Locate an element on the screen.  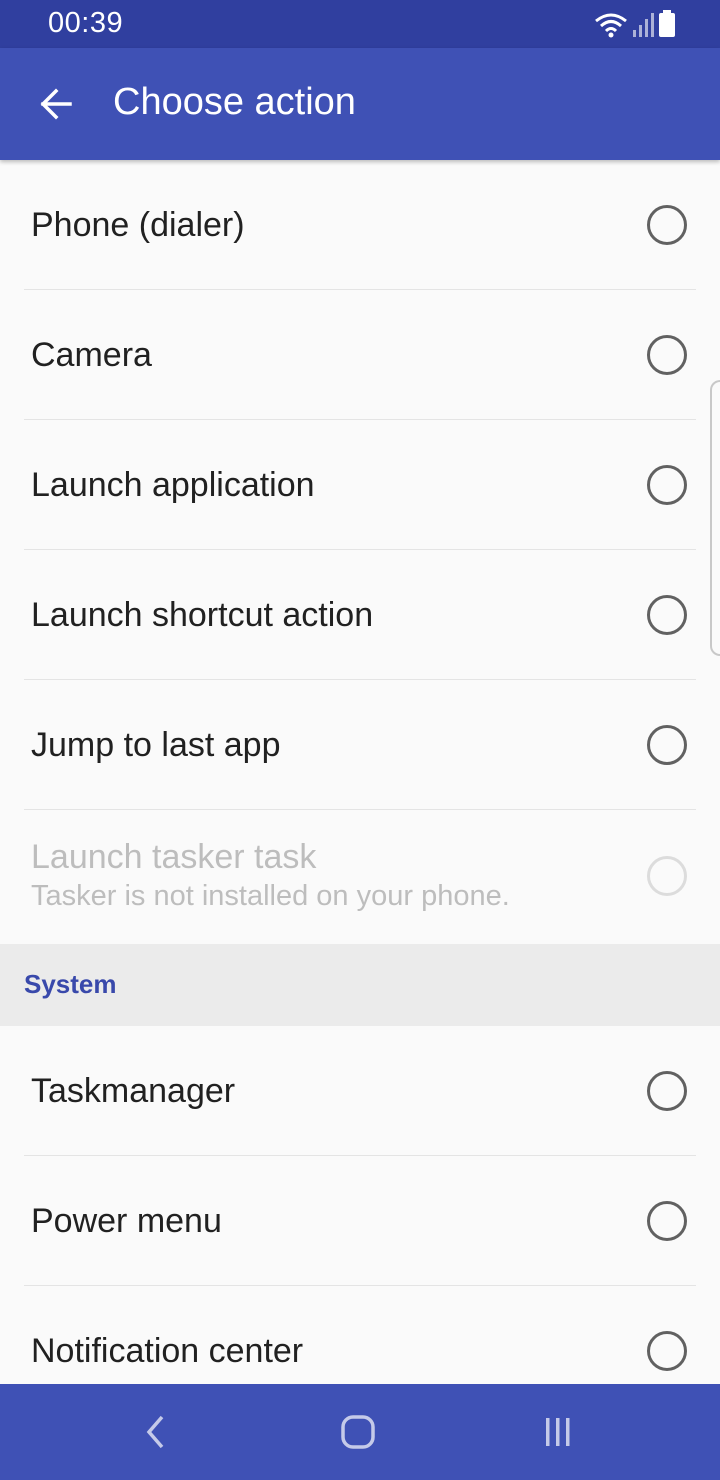
page-title: Choose action is located at coordinates (234, 102).